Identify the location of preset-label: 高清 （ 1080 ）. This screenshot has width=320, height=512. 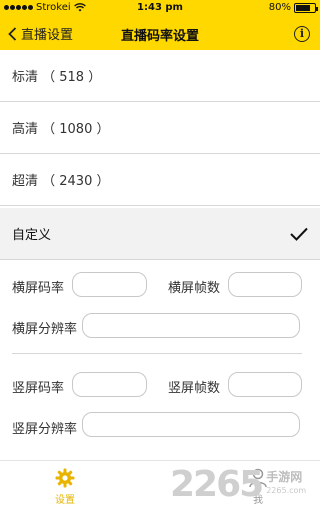
(61, 129).